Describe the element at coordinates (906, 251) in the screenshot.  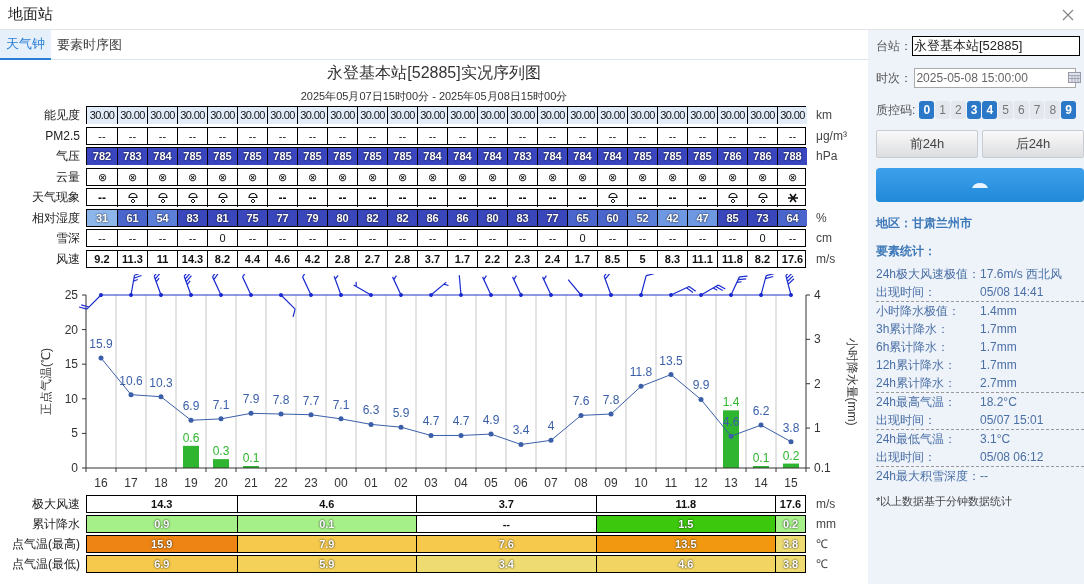
I see `section-title: 要素统计：` at that location.